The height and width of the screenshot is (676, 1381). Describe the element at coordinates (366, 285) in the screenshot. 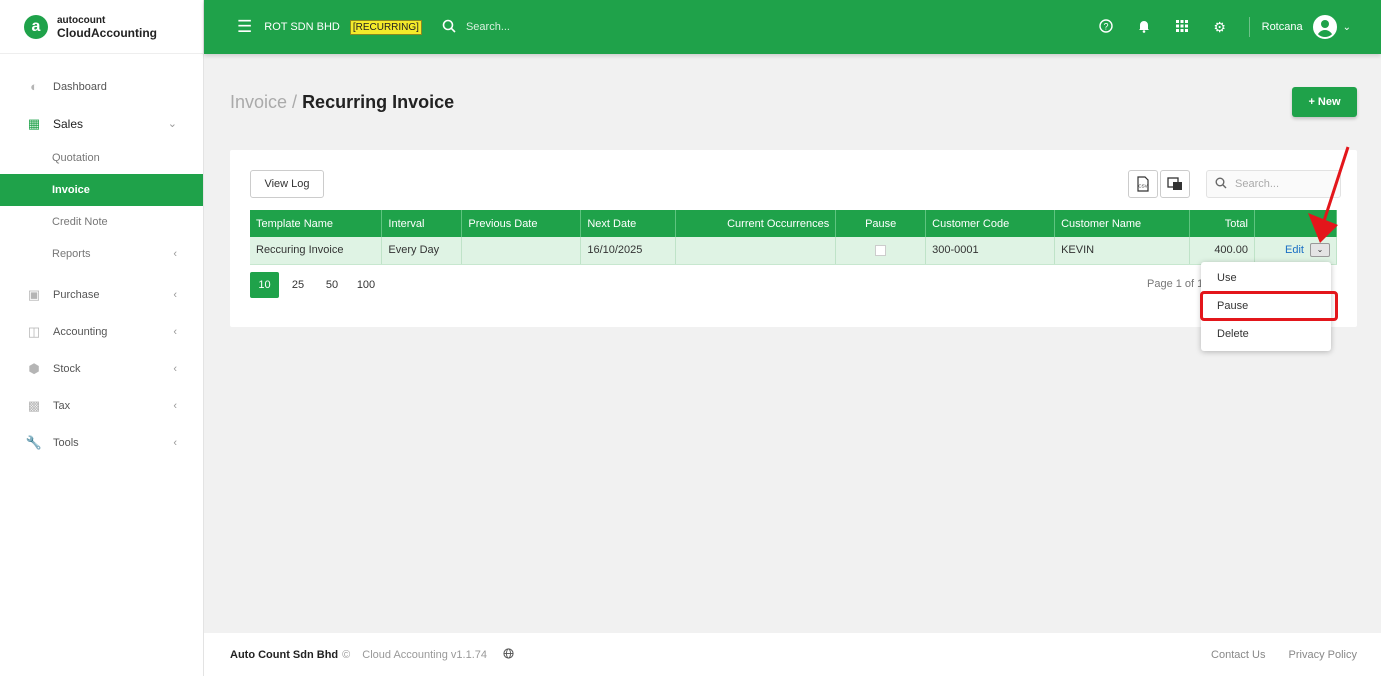

I see `page-size-option: 100` at that location.